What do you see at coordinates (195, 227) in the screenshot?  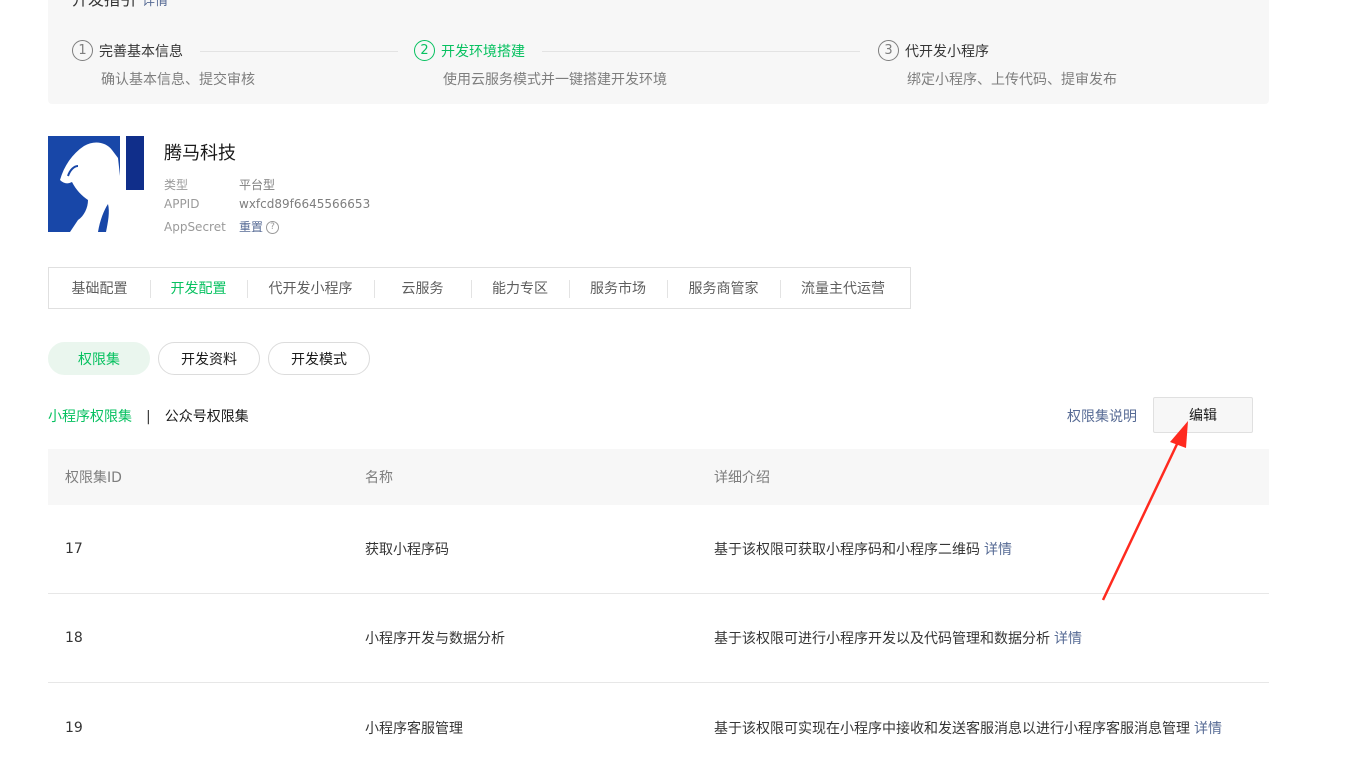 I see `meta-label: AppSecret` at bounding box center [195, 227].